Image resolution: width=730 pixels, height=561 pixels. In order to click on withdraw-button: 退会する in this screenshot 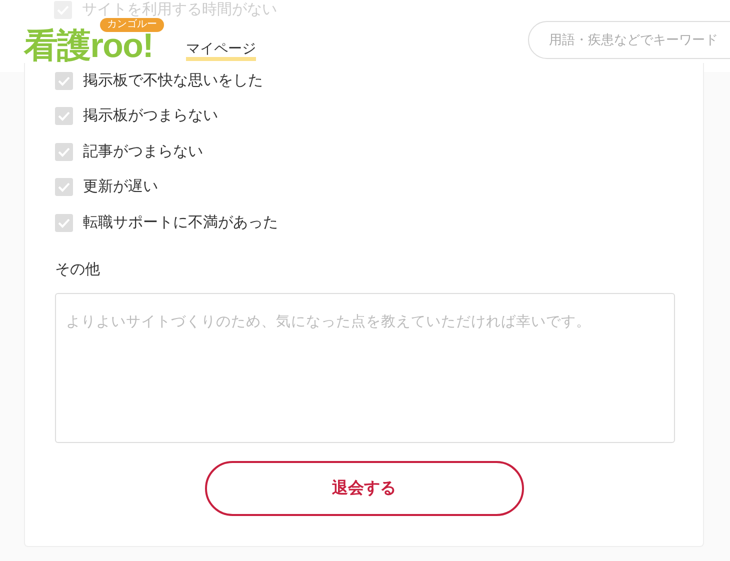, I will do `click(364, 488)`.